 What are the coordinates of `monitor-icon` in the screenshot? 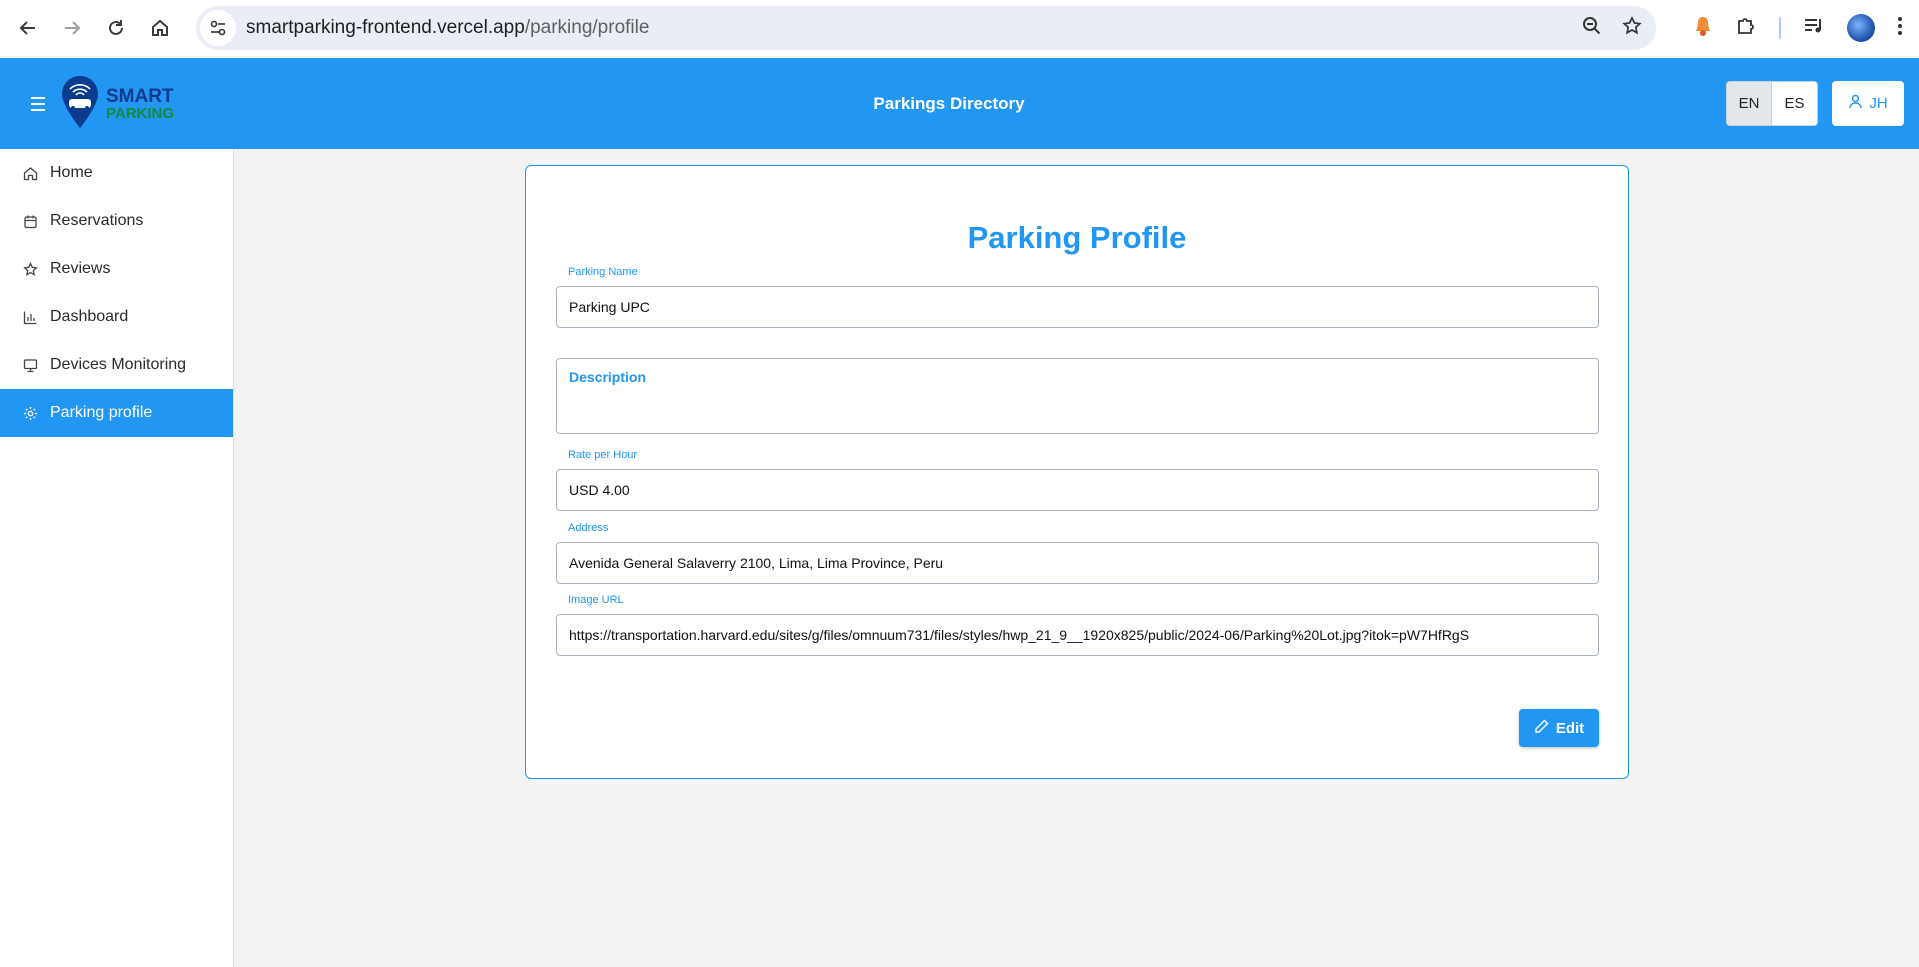 It's located at (30, 365).